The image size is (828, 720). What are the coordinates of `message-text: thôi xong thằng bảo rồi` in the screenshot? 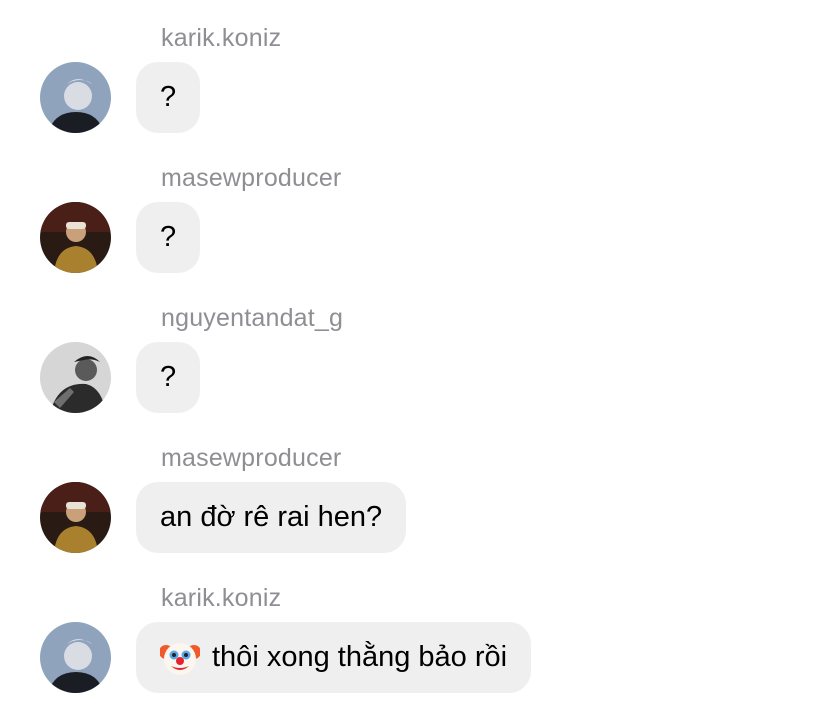 It's located at (360, 657).